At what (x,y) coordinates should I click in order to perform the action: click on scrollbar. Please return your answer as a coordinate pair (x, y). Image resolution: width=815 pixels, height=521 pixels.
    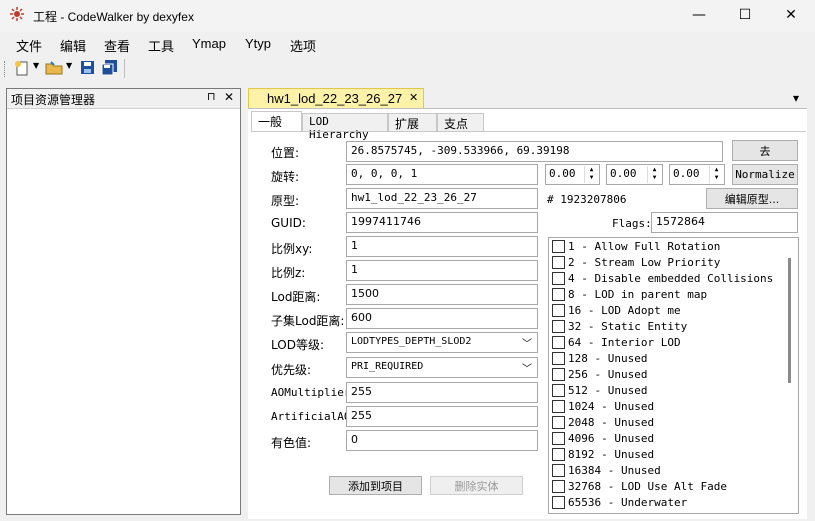
    Looking at the image, I should click on (790, 375).